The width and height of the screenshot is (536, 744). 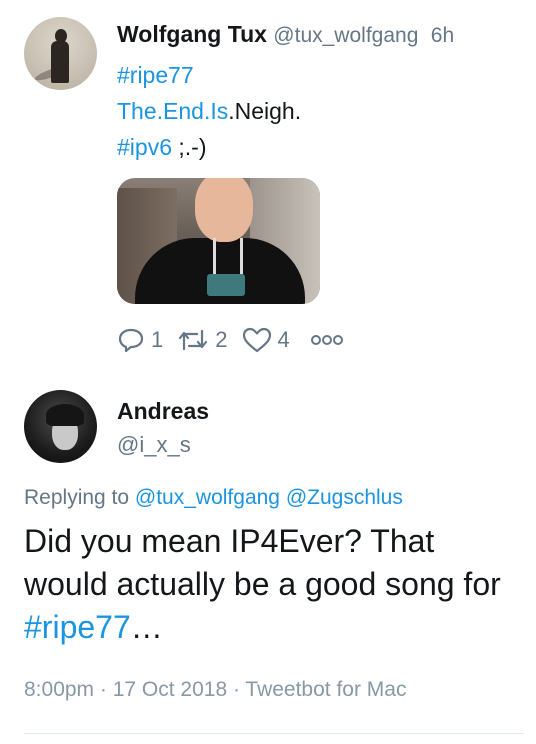 I want to click on tweet-meta: 8:00pm · 17 Oct 2018 · Tweetbot for Mac, so click(x=215, y=689).